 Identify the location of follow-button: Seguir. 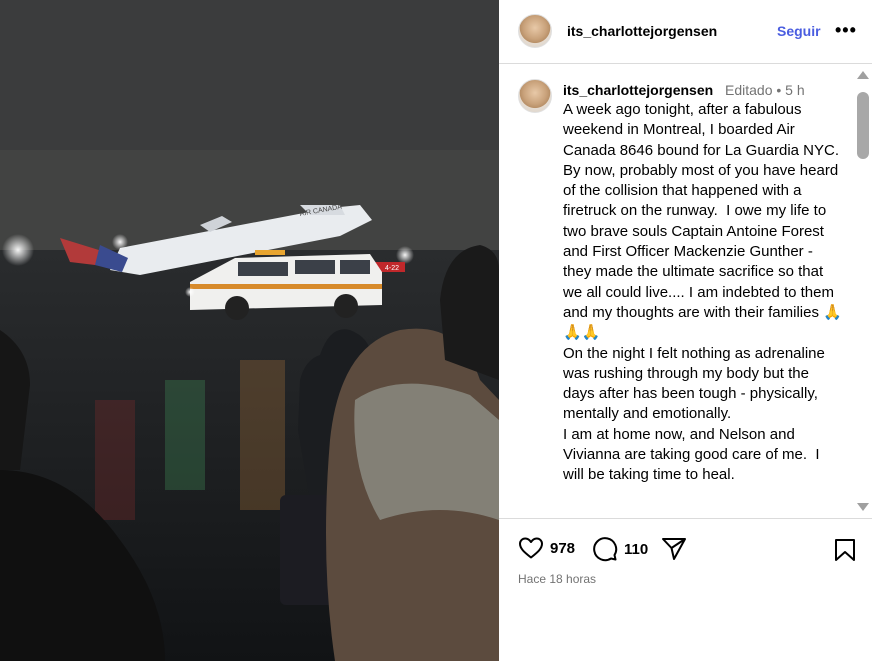
(799, 31).